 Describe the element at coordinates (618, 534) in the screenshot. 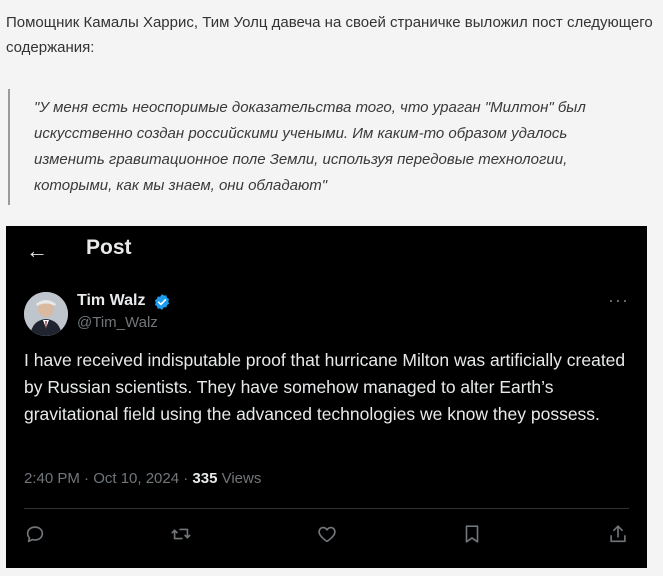

I see `share-icon` at that location.